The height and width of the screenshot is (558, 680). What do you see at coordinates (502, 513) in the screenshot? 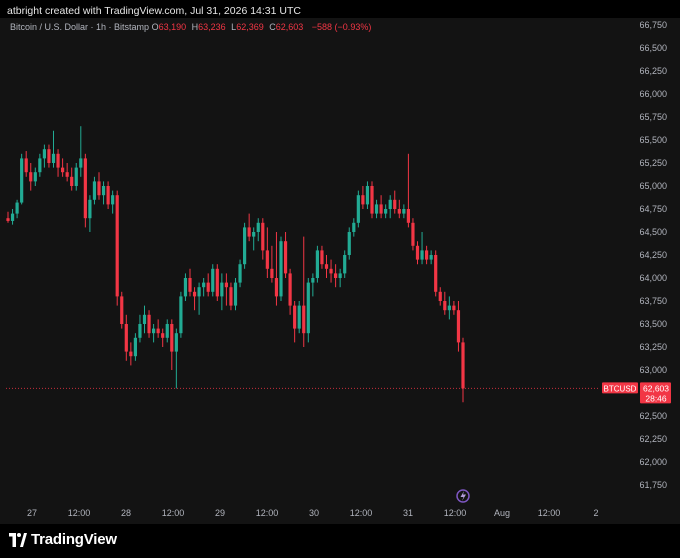
I see `x-tick-label: Aug` at bounding box center [502, 513].